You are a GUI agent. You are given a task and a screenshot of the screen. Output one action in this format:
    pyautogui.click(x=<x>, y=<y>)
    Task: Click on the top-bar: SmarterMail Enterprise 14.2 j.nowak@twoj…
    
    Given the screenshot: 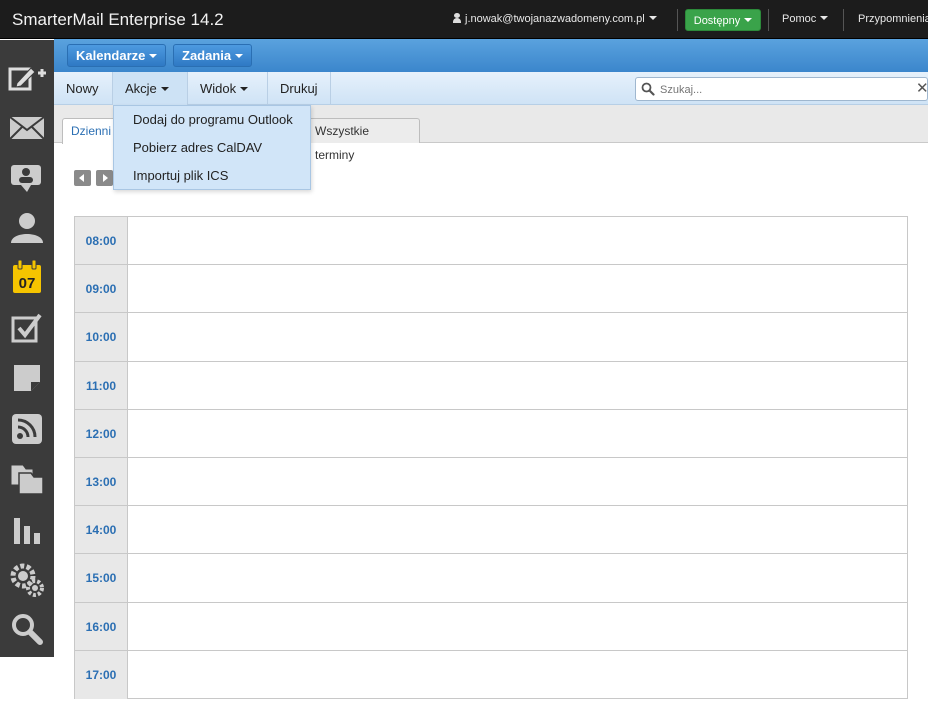 What is the action you would take?
    pyautogui.click(x=464, y=19)
    